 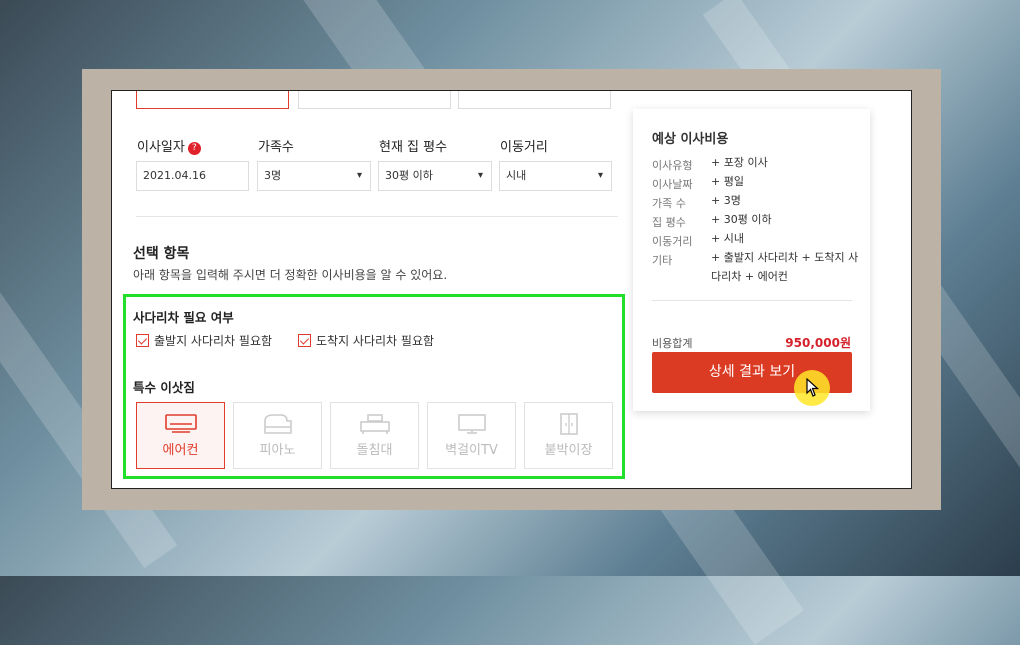 I want to click on arrival-ladder-checkbox: 도착지 사다리차 필요함, so click(x=366, y=340).